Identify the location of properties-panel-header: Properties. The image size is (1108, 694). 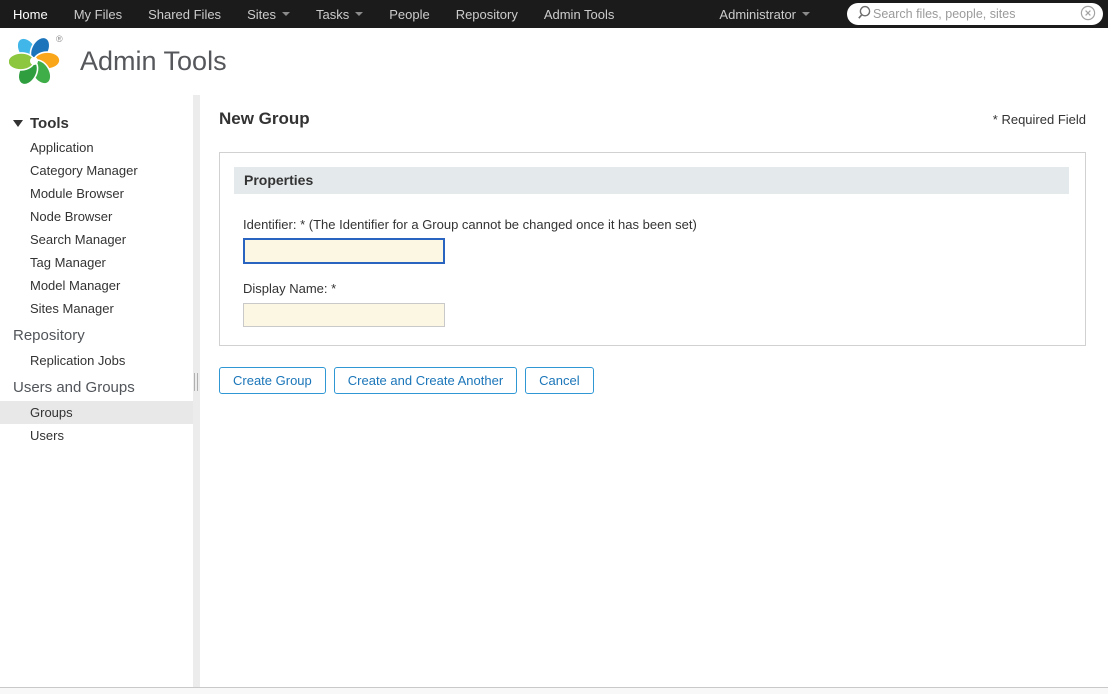
(651, 180).